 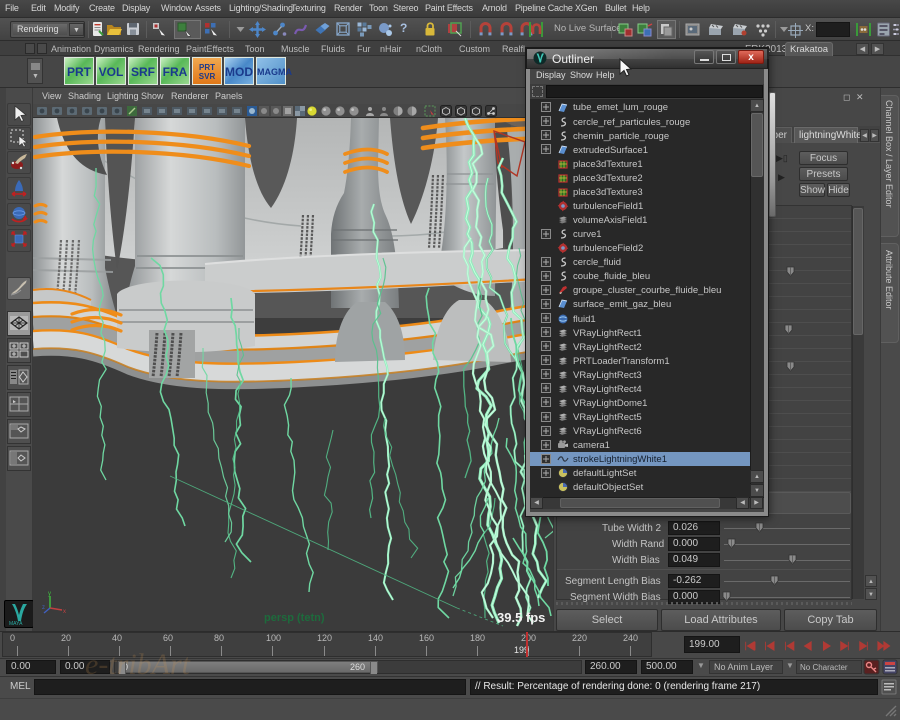 I want to click on svg-text: x, so click(x=64, y=612).